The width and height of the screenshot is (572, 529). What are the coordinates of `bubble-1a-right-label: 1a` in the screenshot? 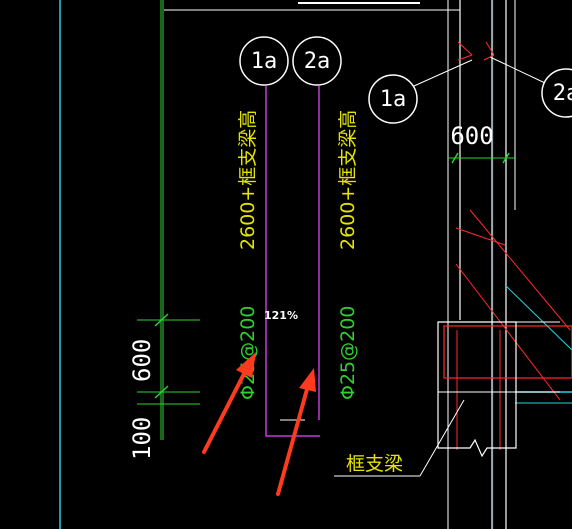 It's located at (393, 99).